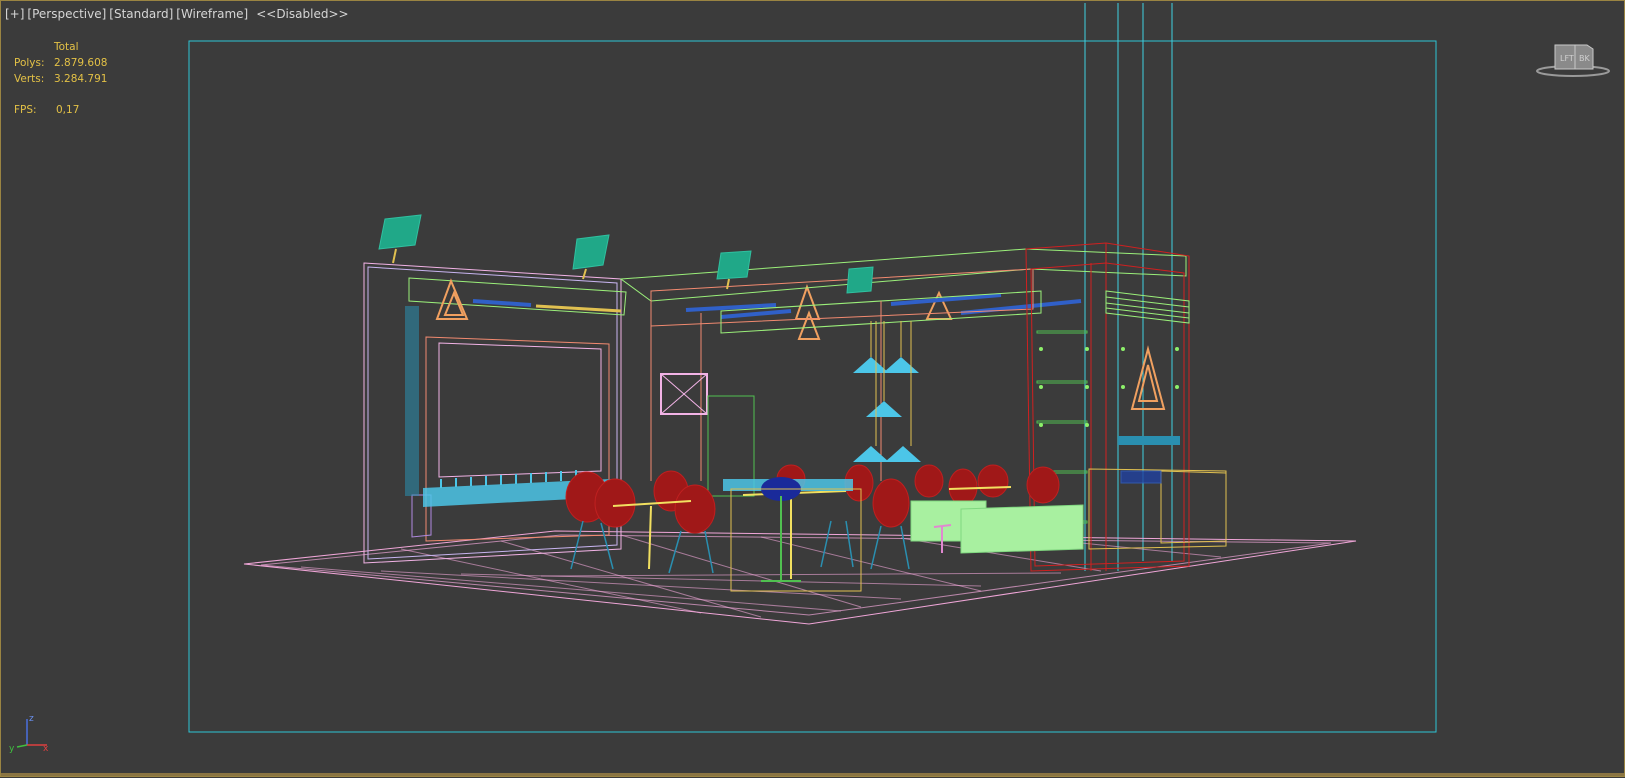  I want to click on stats-header: Total, so click(66, 47).